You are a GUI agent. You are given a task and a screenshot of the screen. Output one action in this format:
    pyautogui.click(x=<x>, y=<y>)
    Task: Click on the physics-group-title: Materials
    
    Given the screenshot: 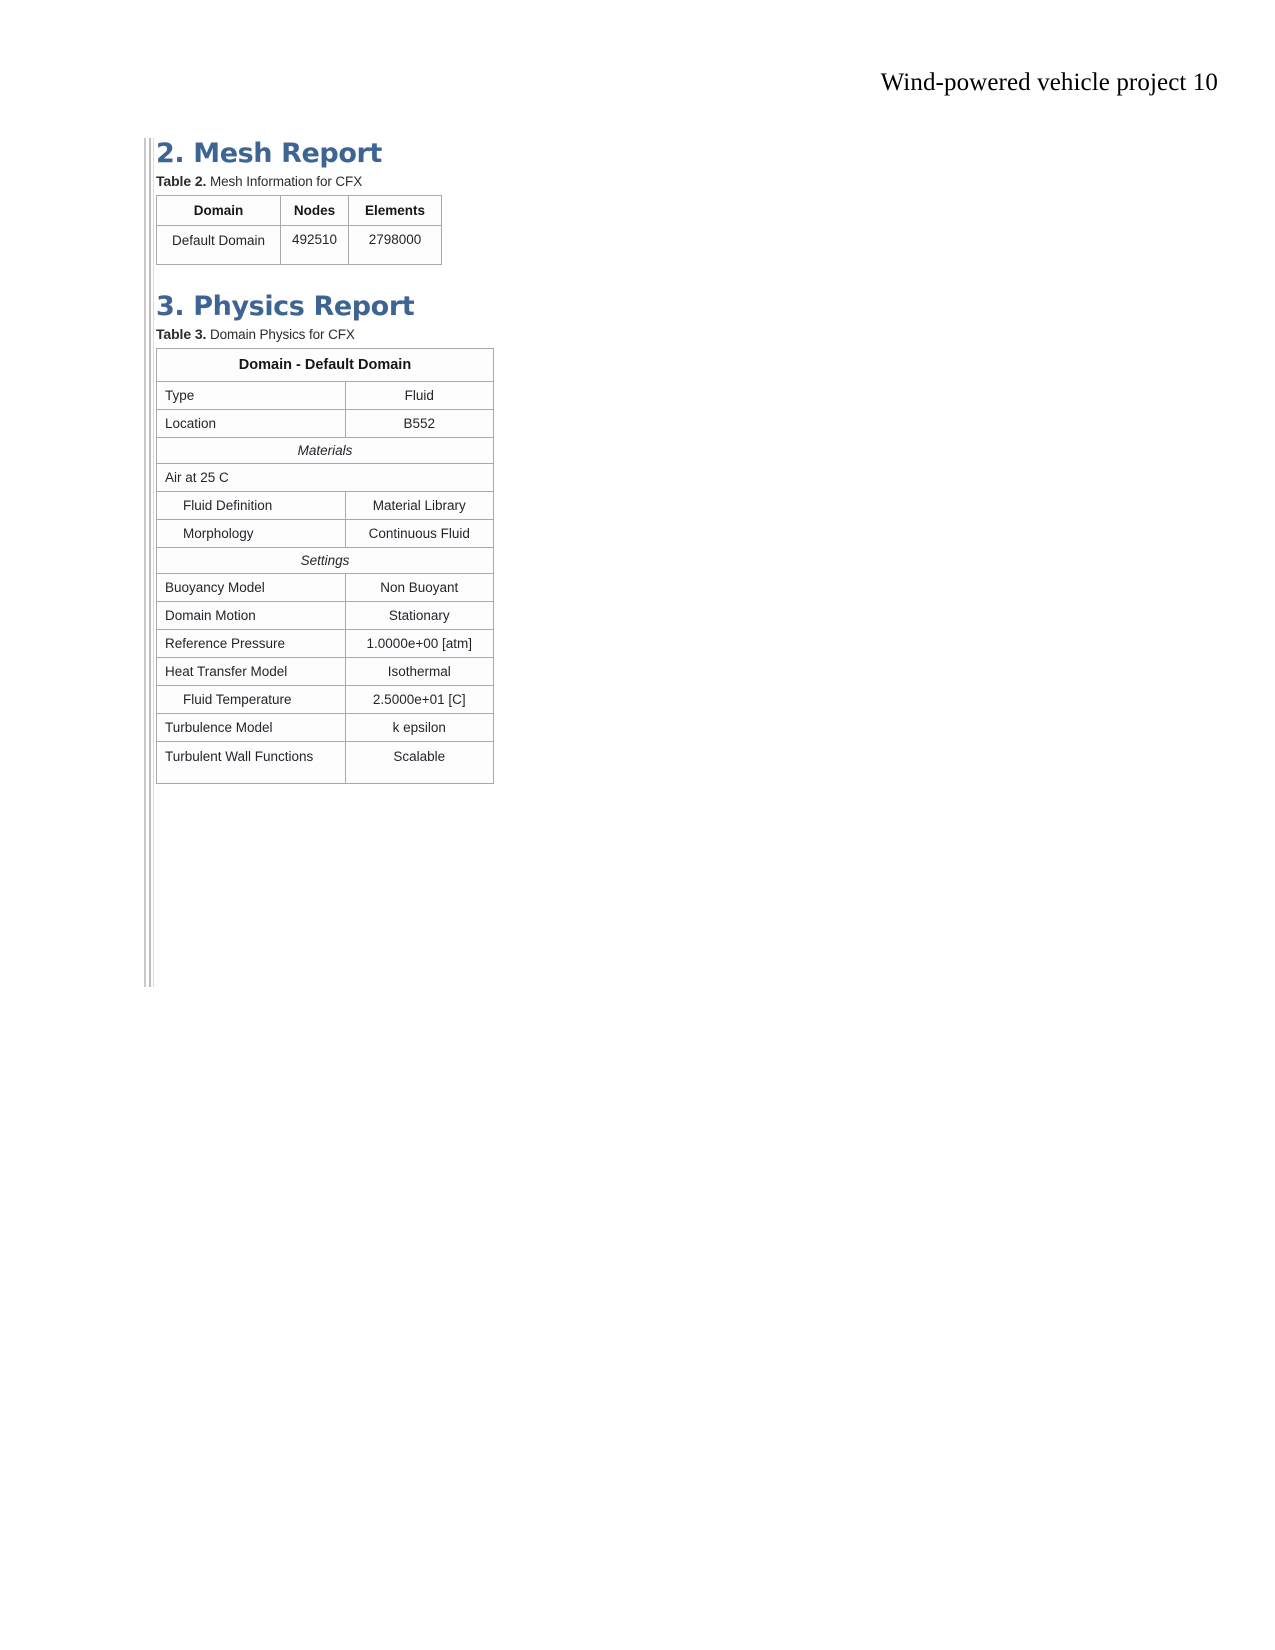 What is the action you would take?
    pyautogui.click(x=325, y=451)
    